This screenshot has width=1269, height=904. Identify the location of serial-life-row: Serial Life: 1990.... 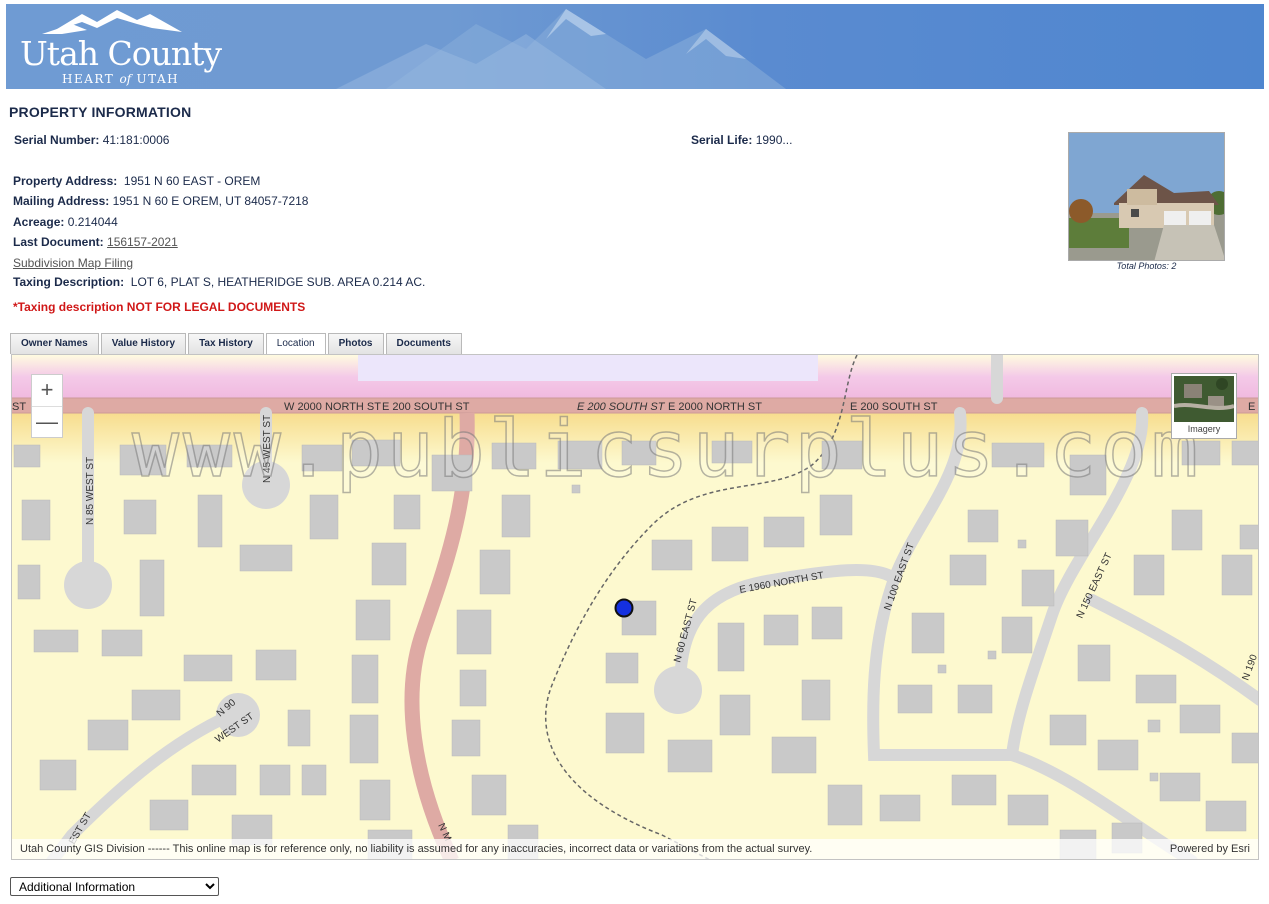
(742, 140).